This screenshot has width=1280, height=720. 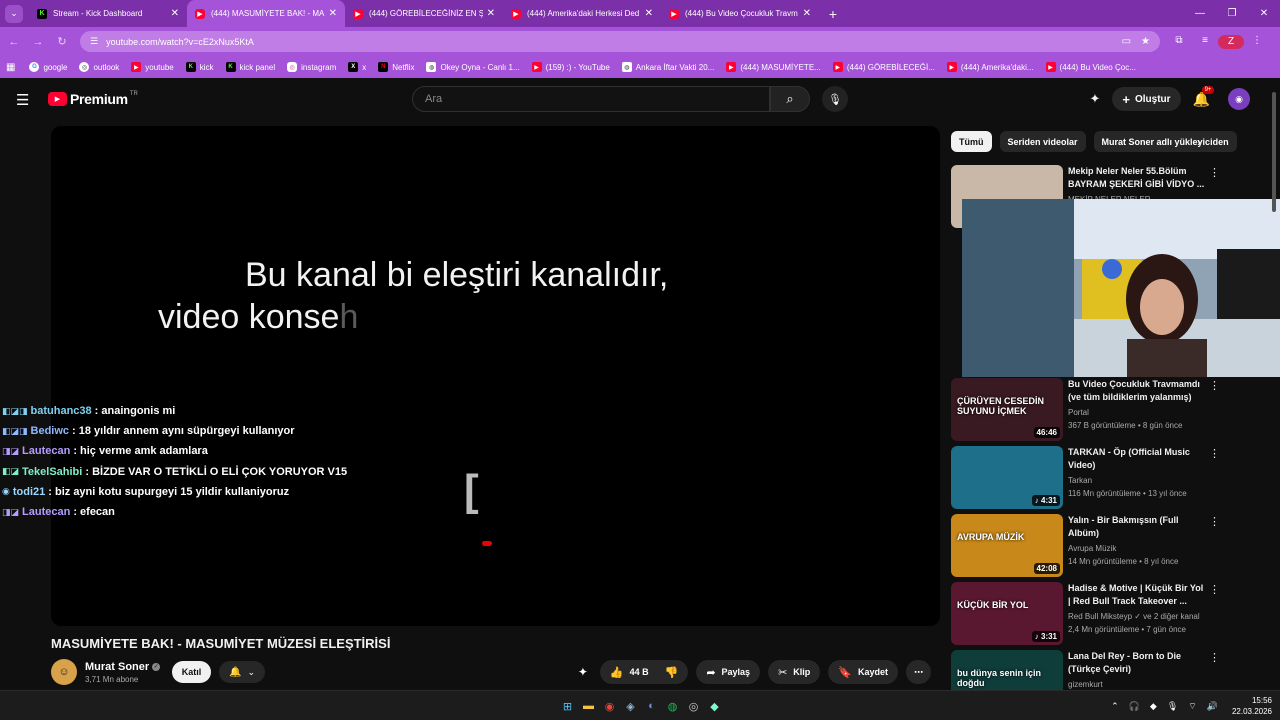 What do you see at coordinates (396, 67) in the screenshot?
I see `bookmark-item: N Netflix` at bounding box center [396, 67].